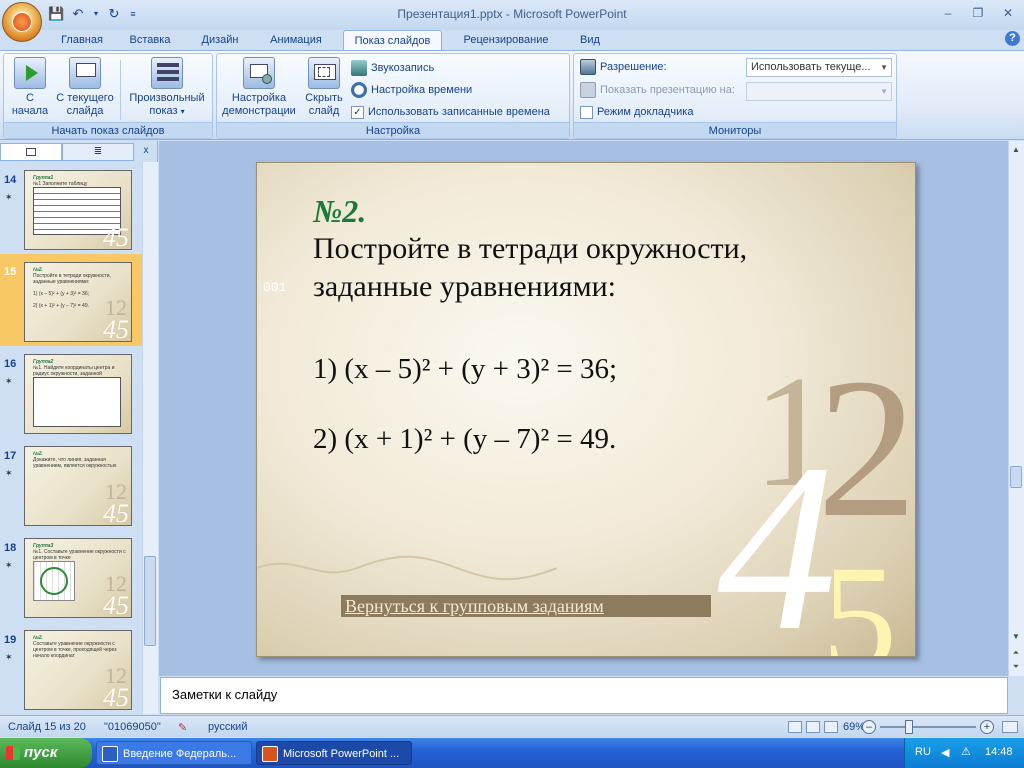 This screenshot has width=1024, height=768. Describe the element at coordinates (909, 727) in the screenshot. I see `zoom-slider-knob` at that location.